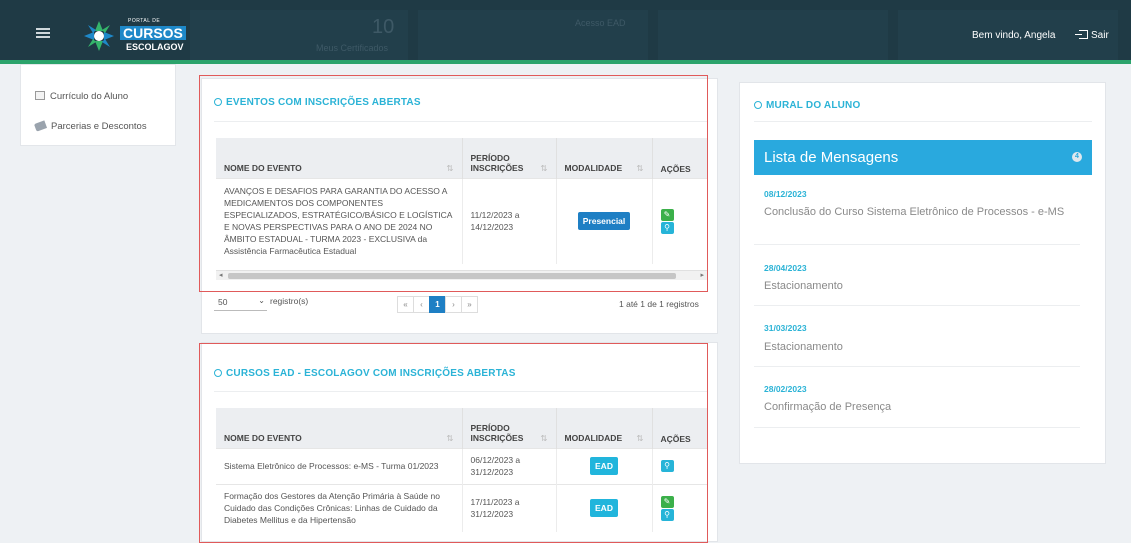 The width and height of the screenshot is (1131, 543). I want to click on records-info: 1 até 1 de 1 registros, so click(659, 304).